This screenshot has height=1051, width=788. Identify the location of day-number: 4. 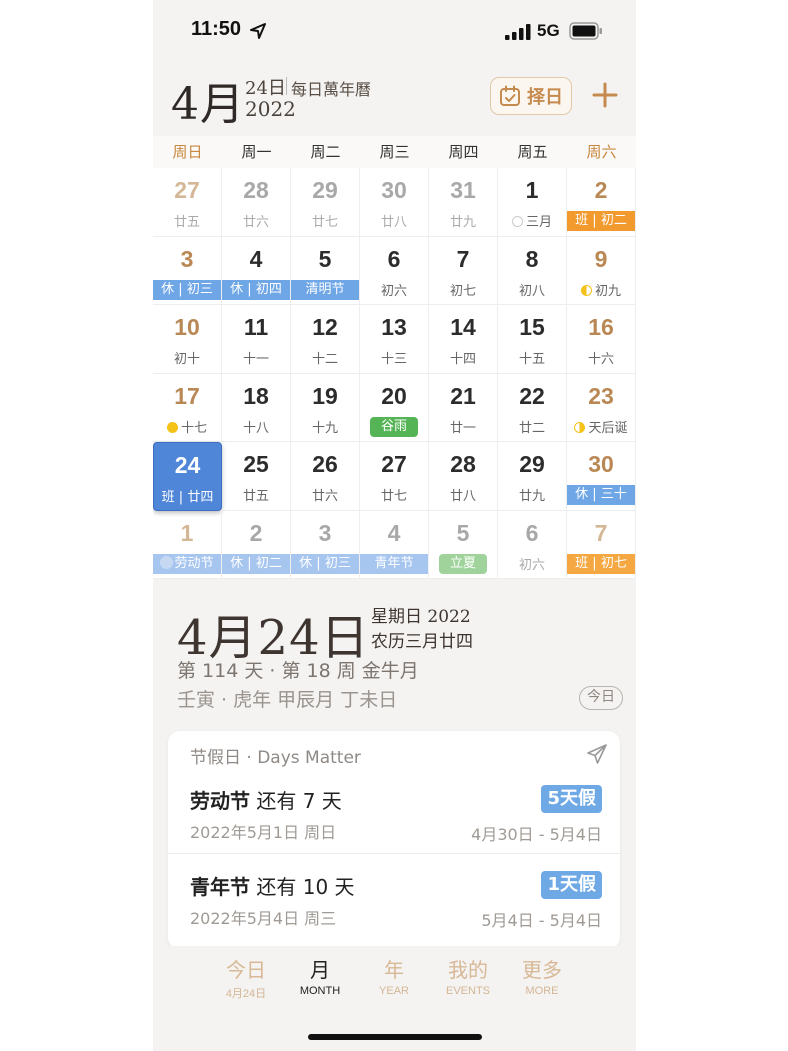
(394, 532).